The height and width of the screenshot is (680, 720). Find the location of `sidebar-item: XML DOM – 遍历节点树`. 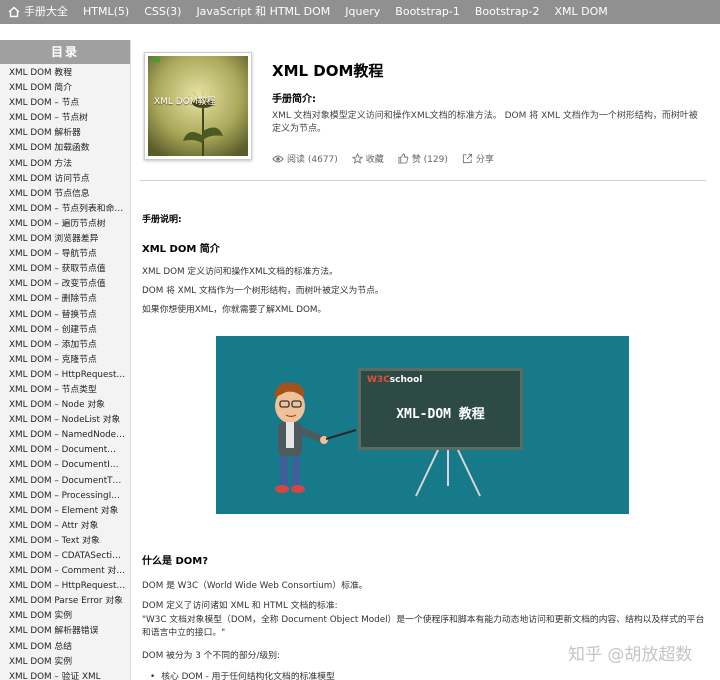

sidebar-item: XML DOM – 遍历节点树 is located at coordinates (65, 224).